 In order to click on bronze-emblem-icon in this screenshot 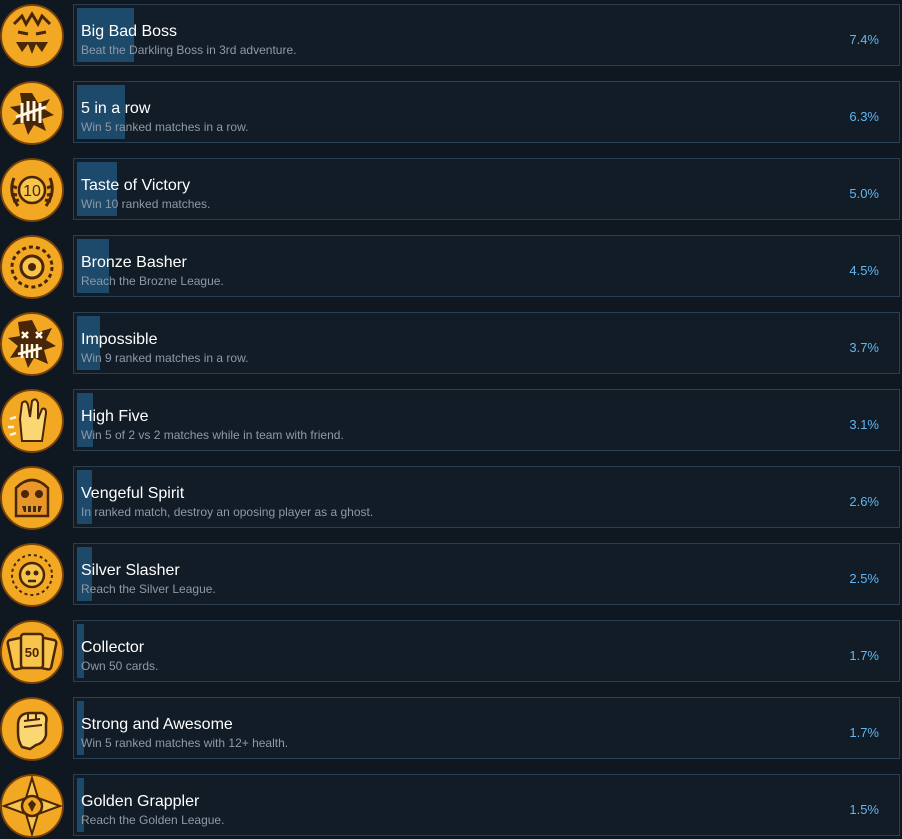, I will do `click(32, 267)`.